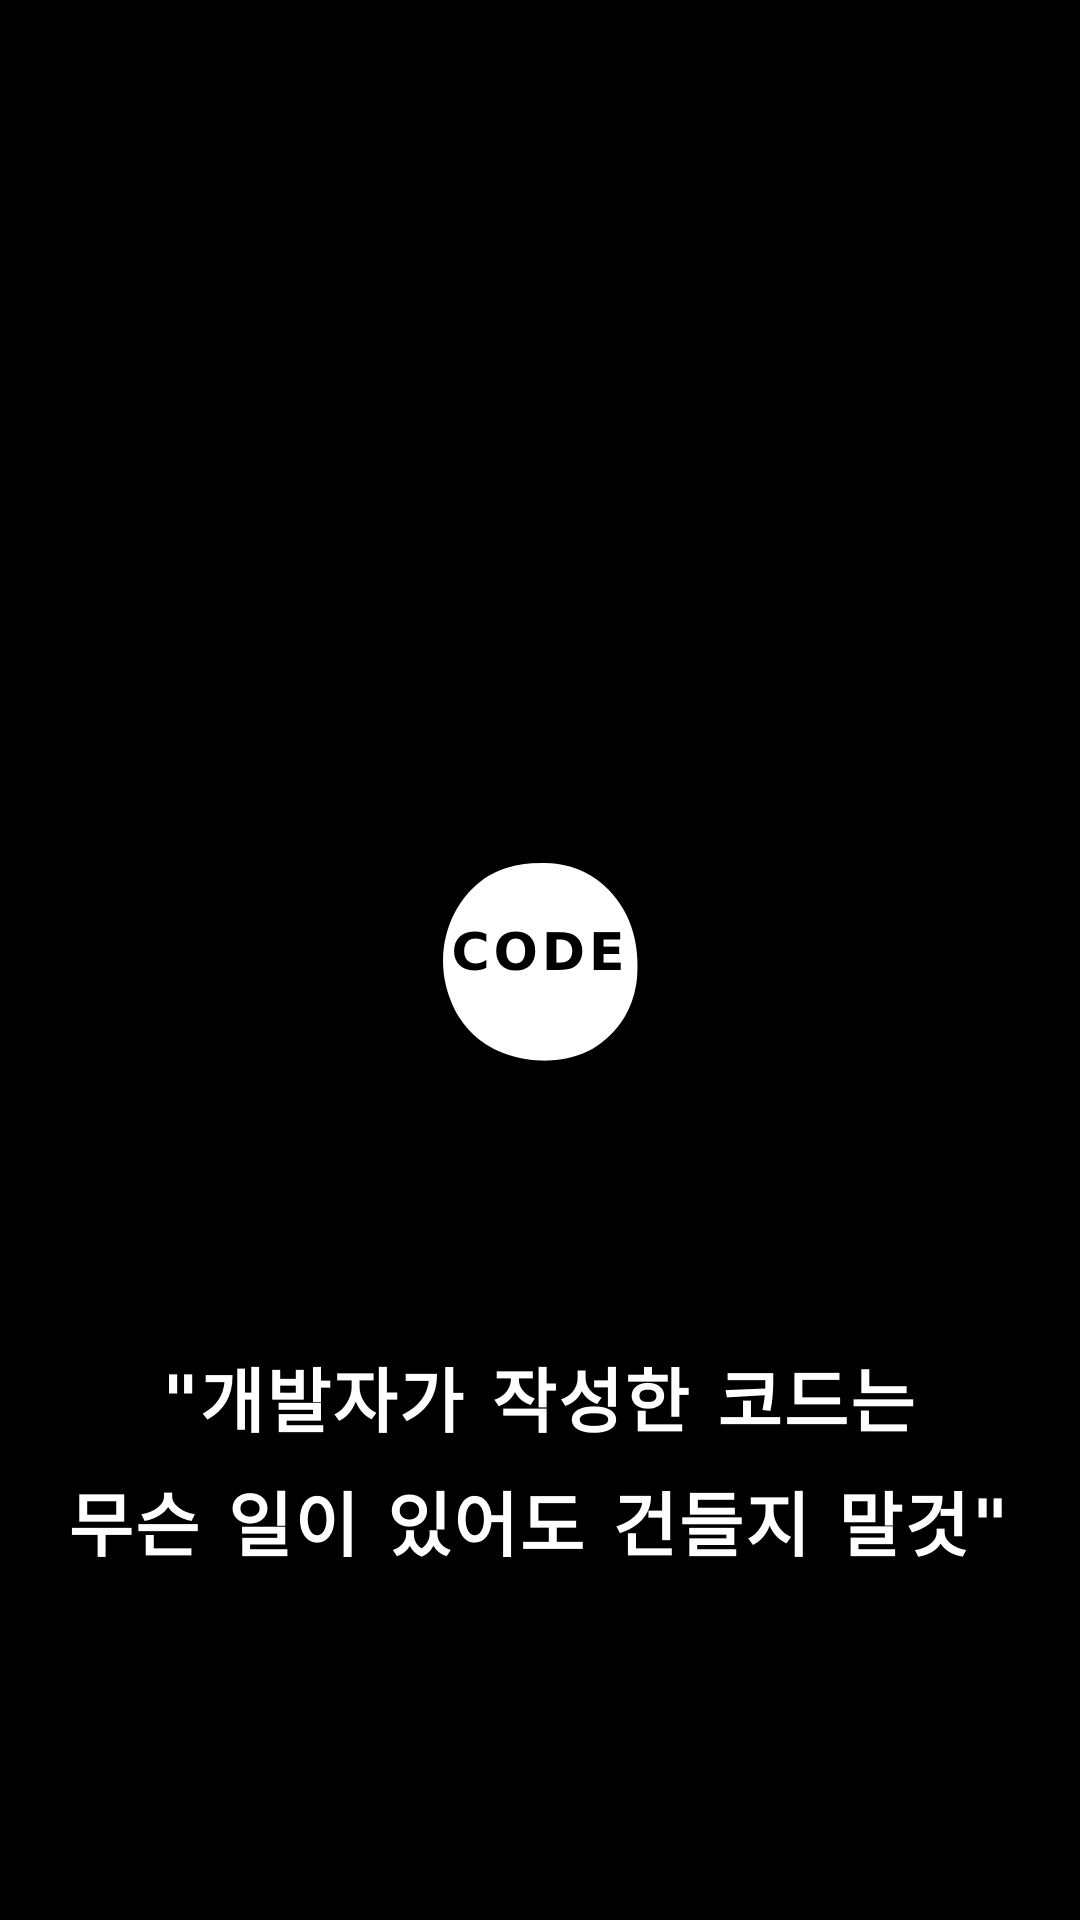 The image size is (1080, 1920). I want to click on code-badge-circle: CODE, so click(540, 961).